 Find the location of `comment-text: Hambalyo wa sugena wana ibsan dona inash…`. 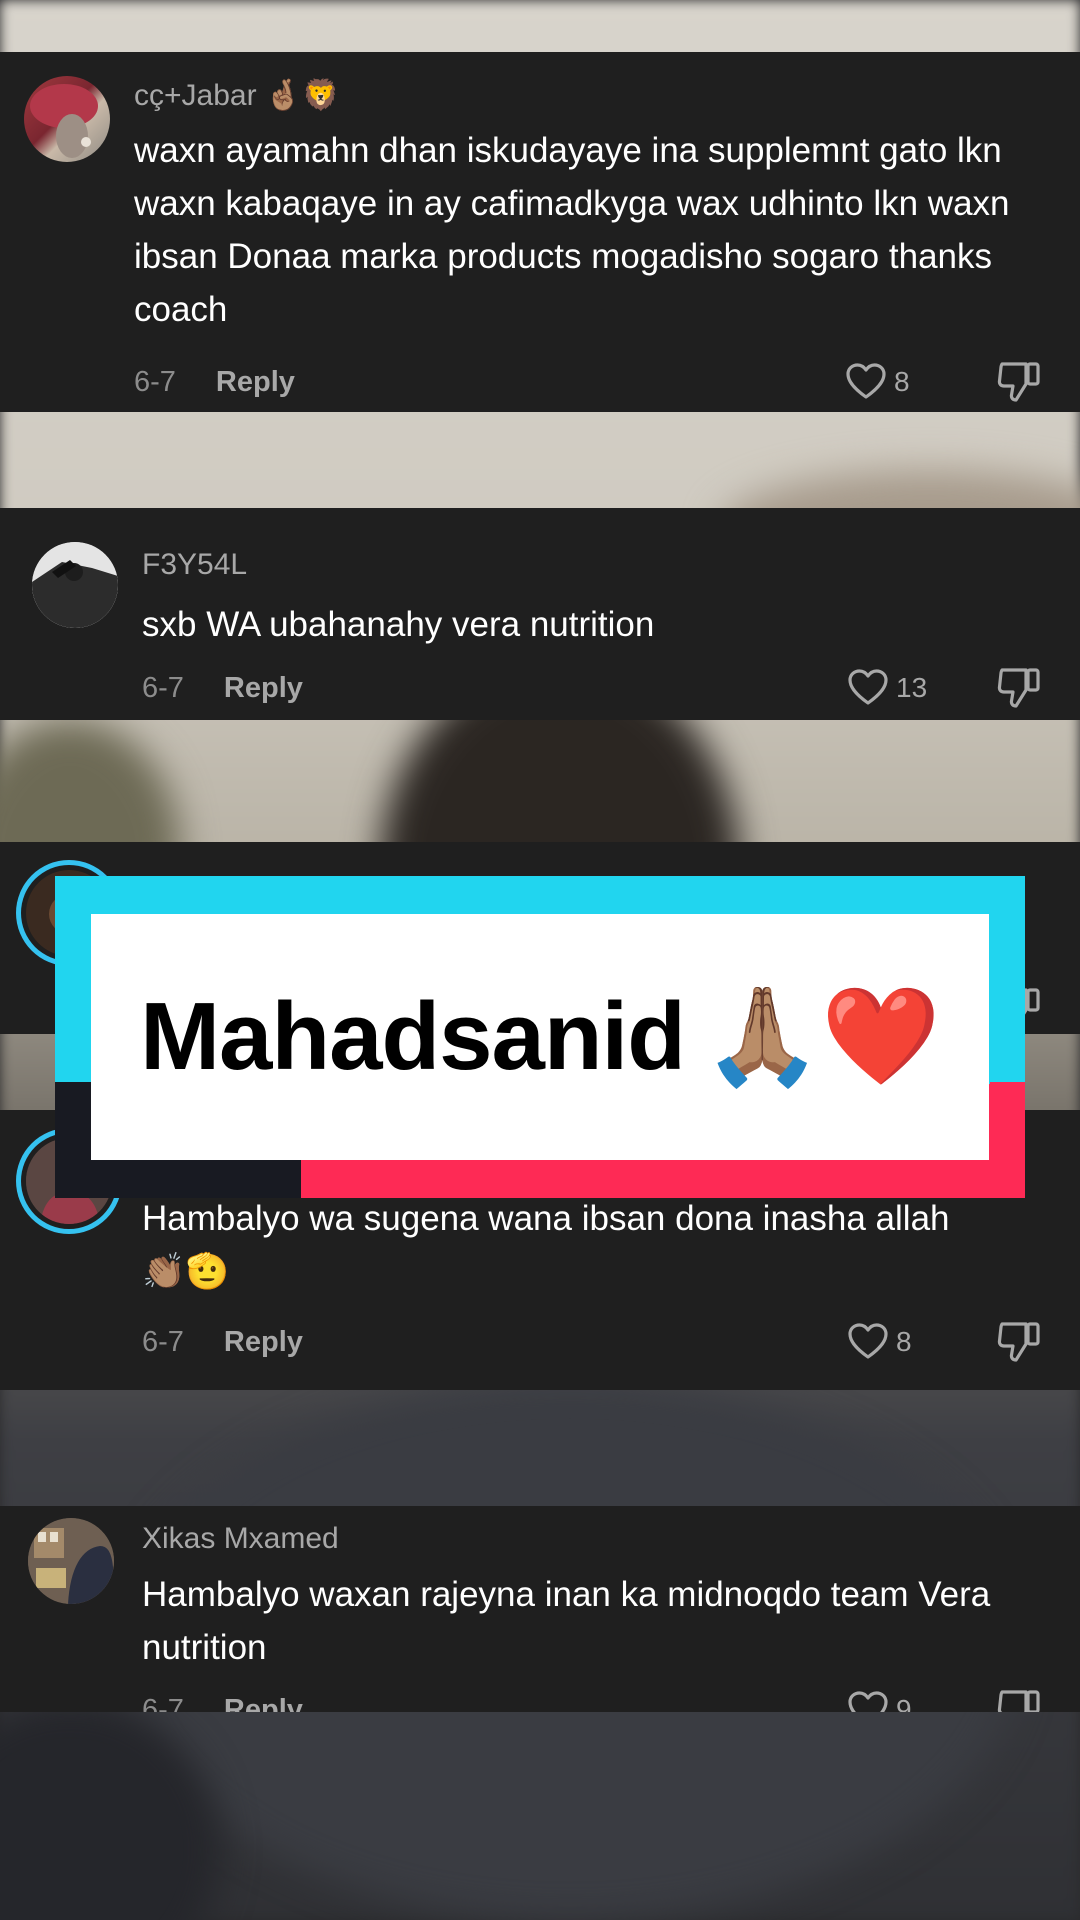

comment-text: Hambalyo wa sugena wana ibsan dona inash… is located at coordinates (592, 1245).